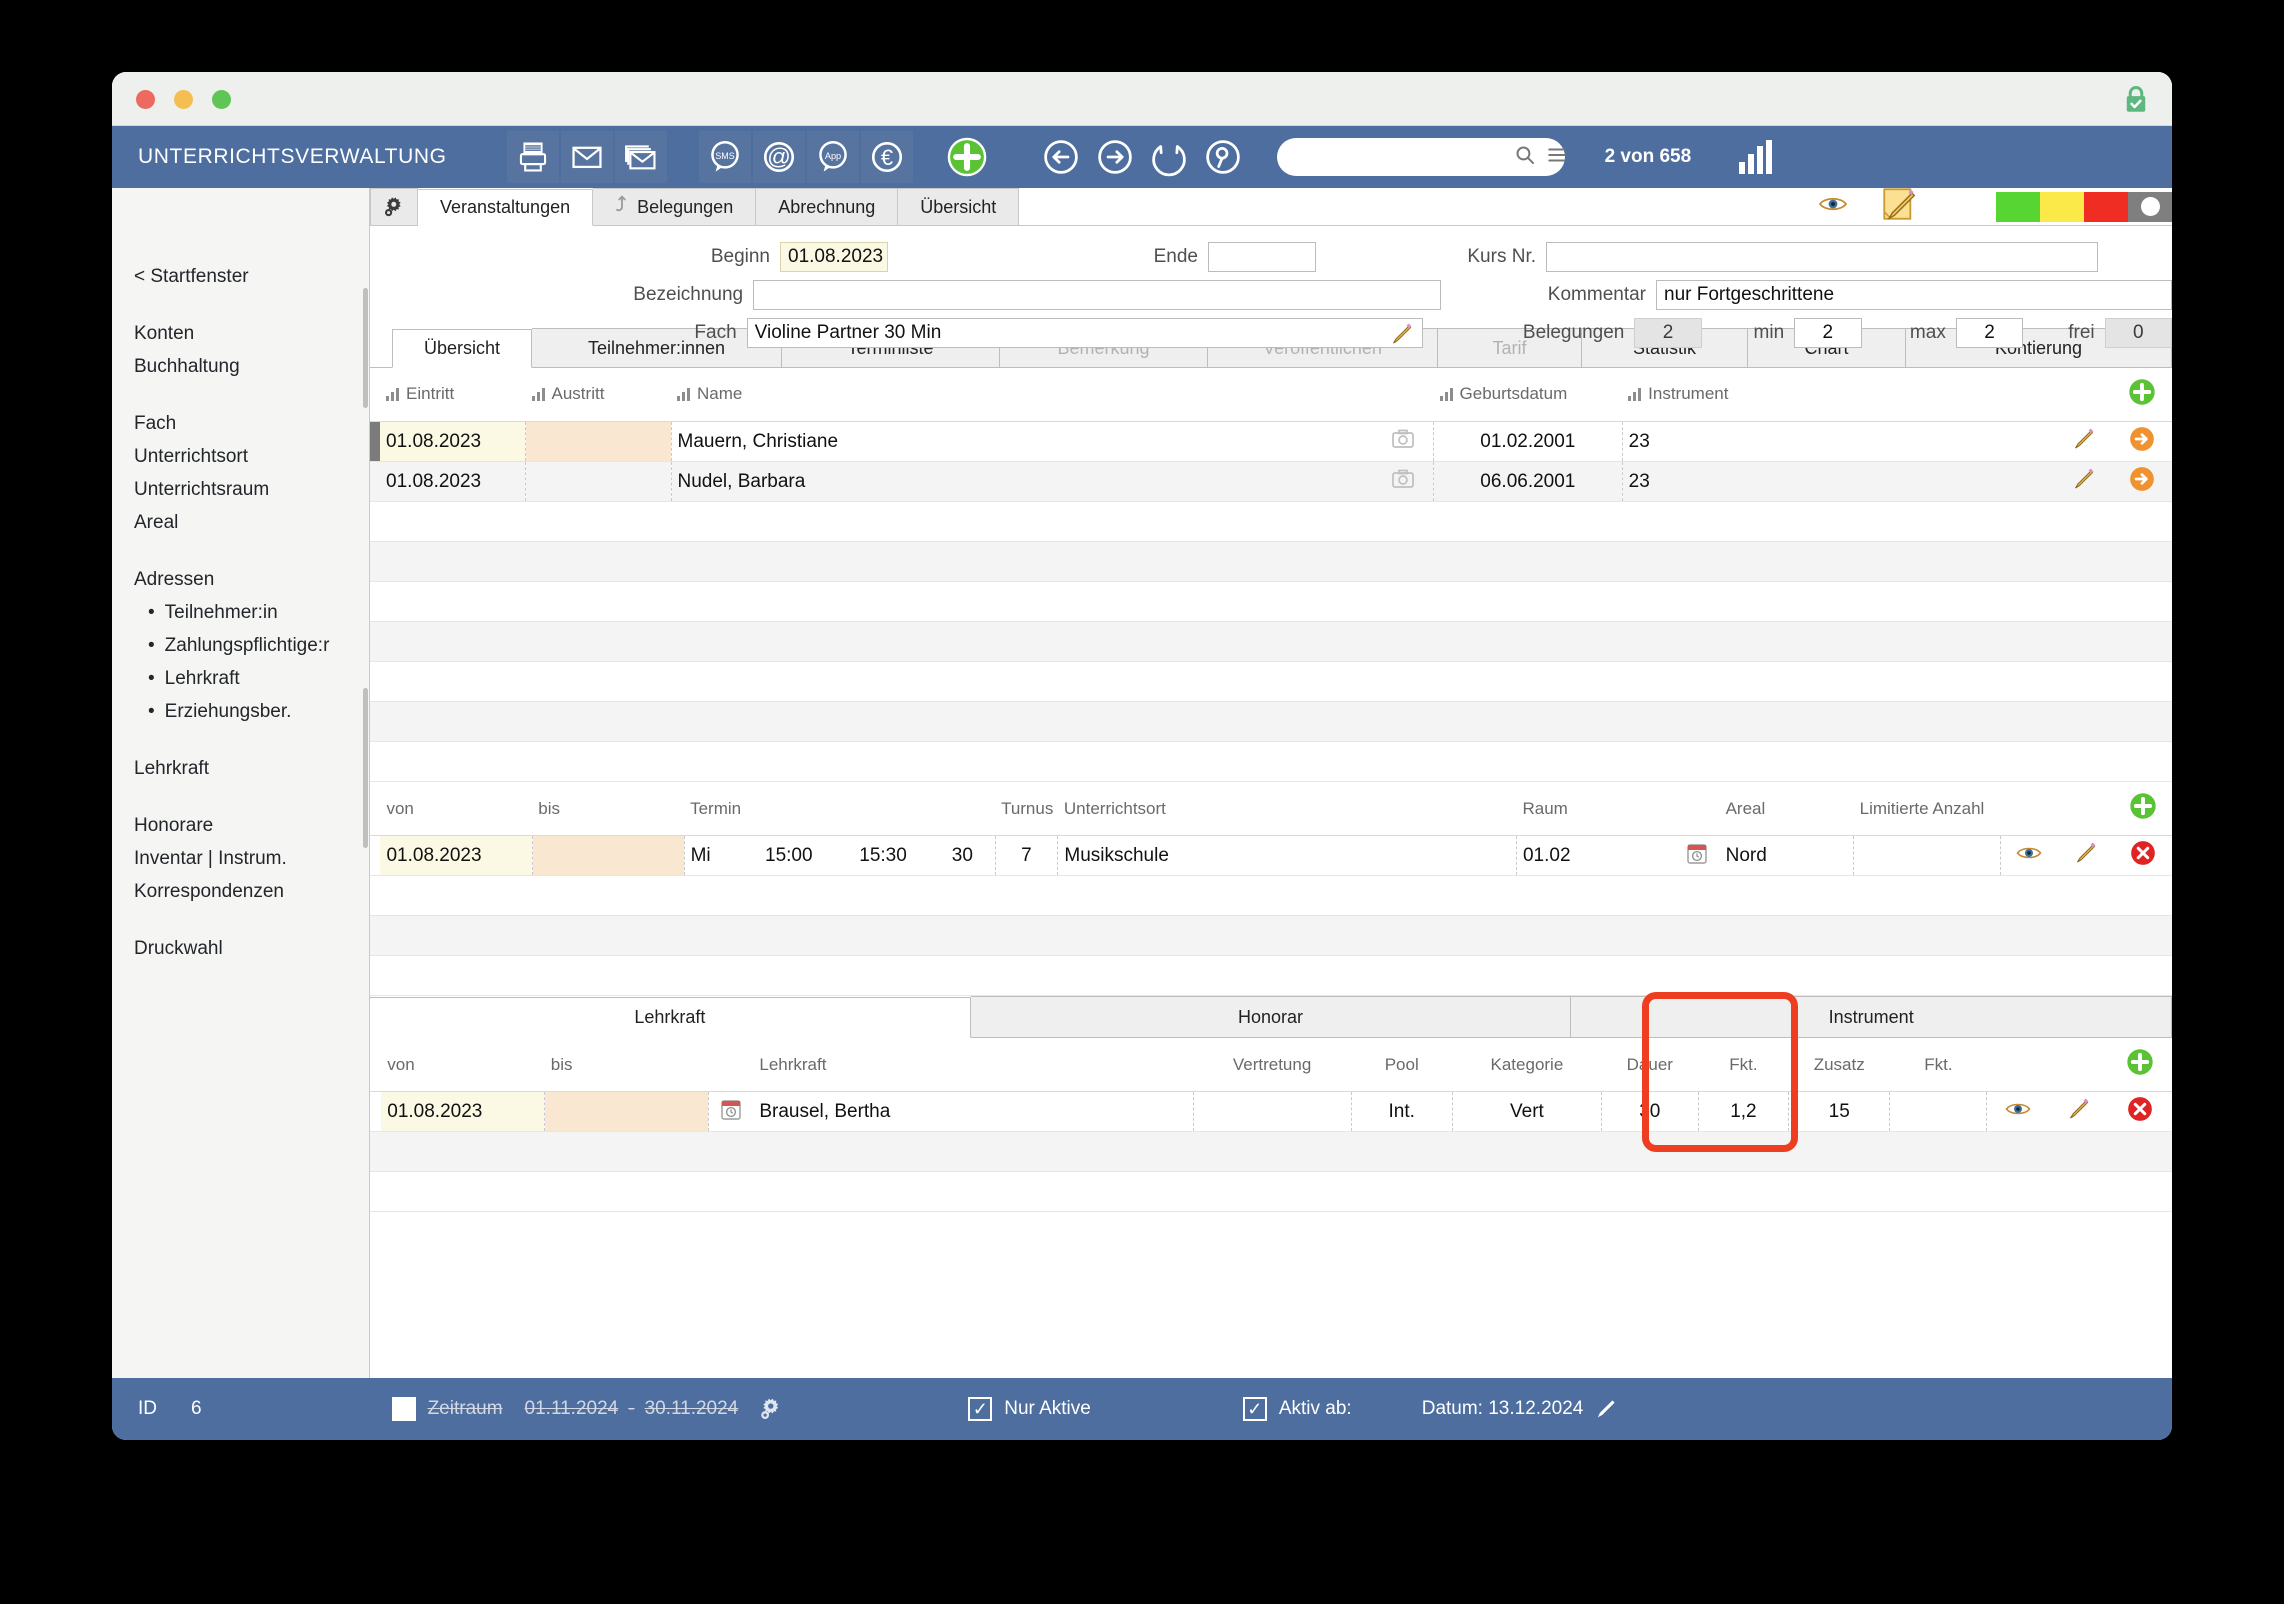 This screenshot has height=1604, width=2284. What do you see at coordinates (532, 157) in the screenshot?
I see `printer-icon` at bounding box center [532, 157].